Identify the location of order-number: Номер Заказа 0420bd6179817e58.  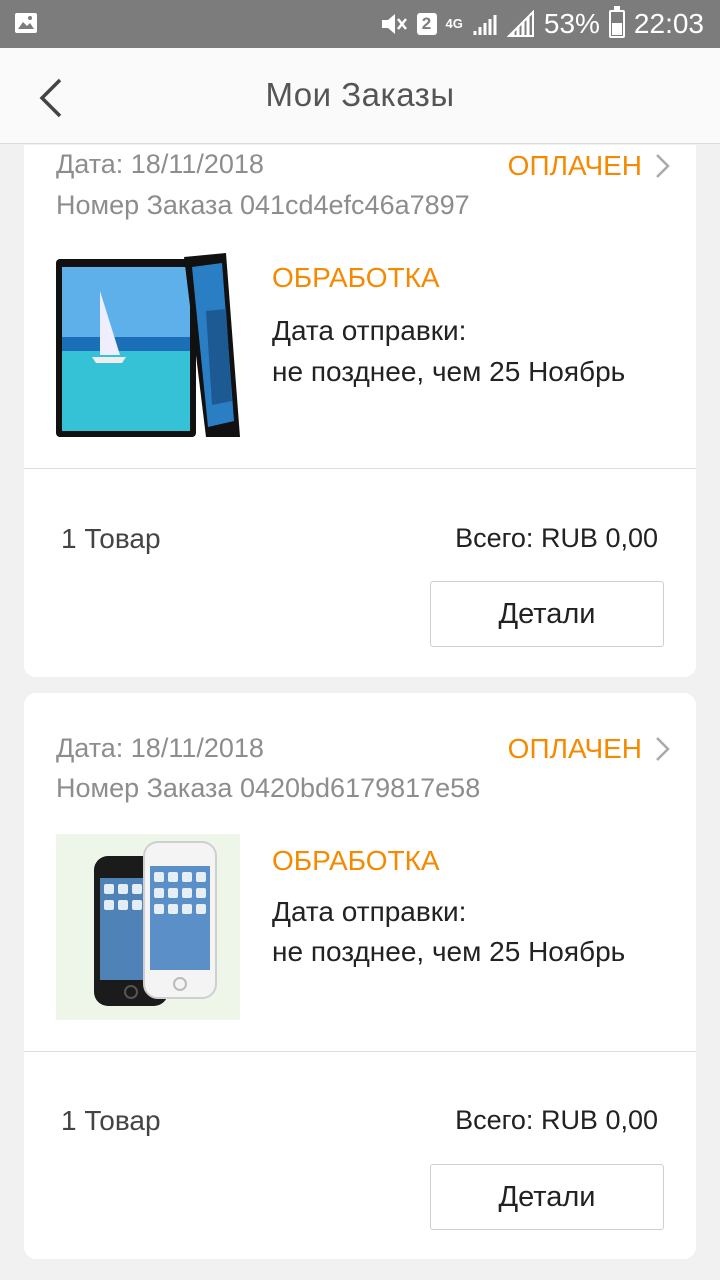
(268, 788).